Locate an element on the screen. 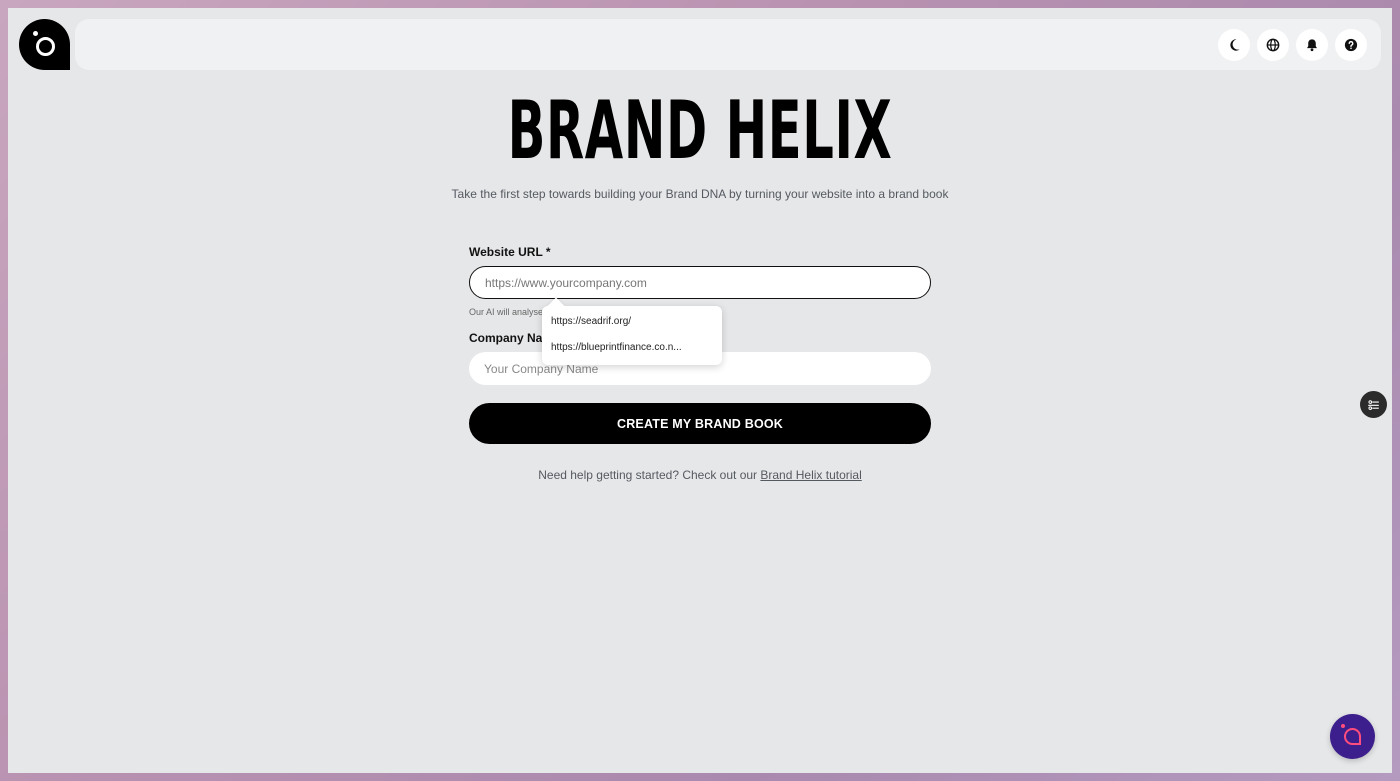 This screenshot has width=1400, height=781. page-title: BRAND HELIX is located at coordinates (700, 130).